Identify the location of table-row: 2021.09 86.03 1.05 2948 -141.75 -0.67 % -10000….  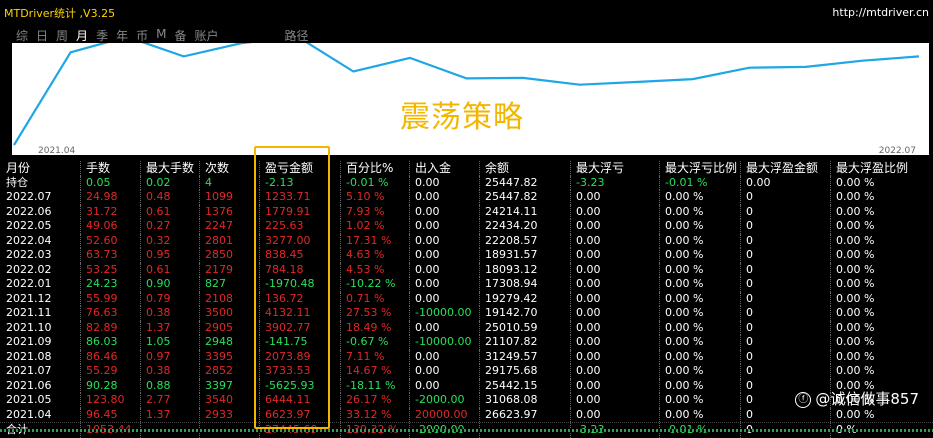
(466, 342).